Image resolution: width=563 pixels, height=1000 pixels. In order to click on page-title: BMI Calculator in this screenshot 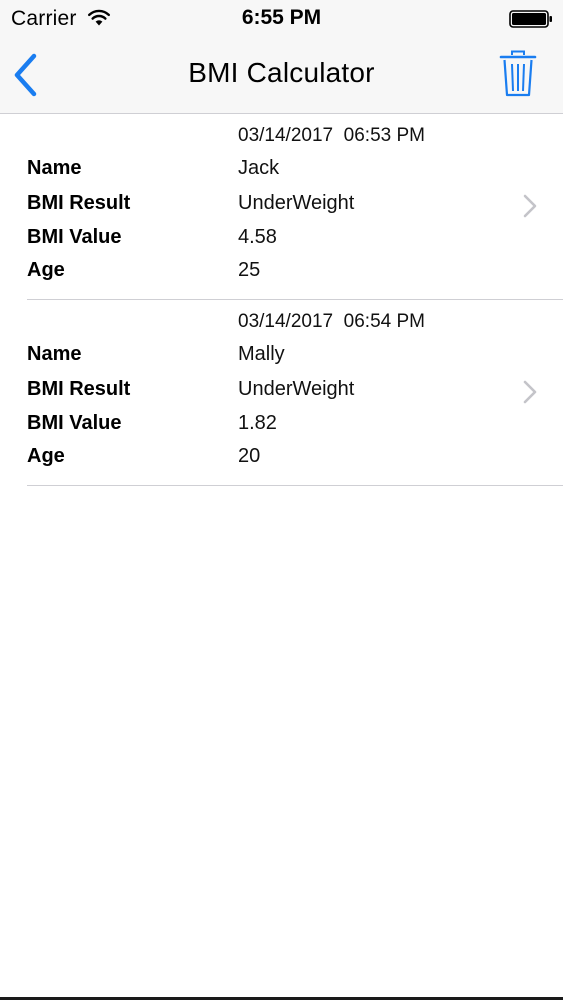, I will do `click(281, 72)`.